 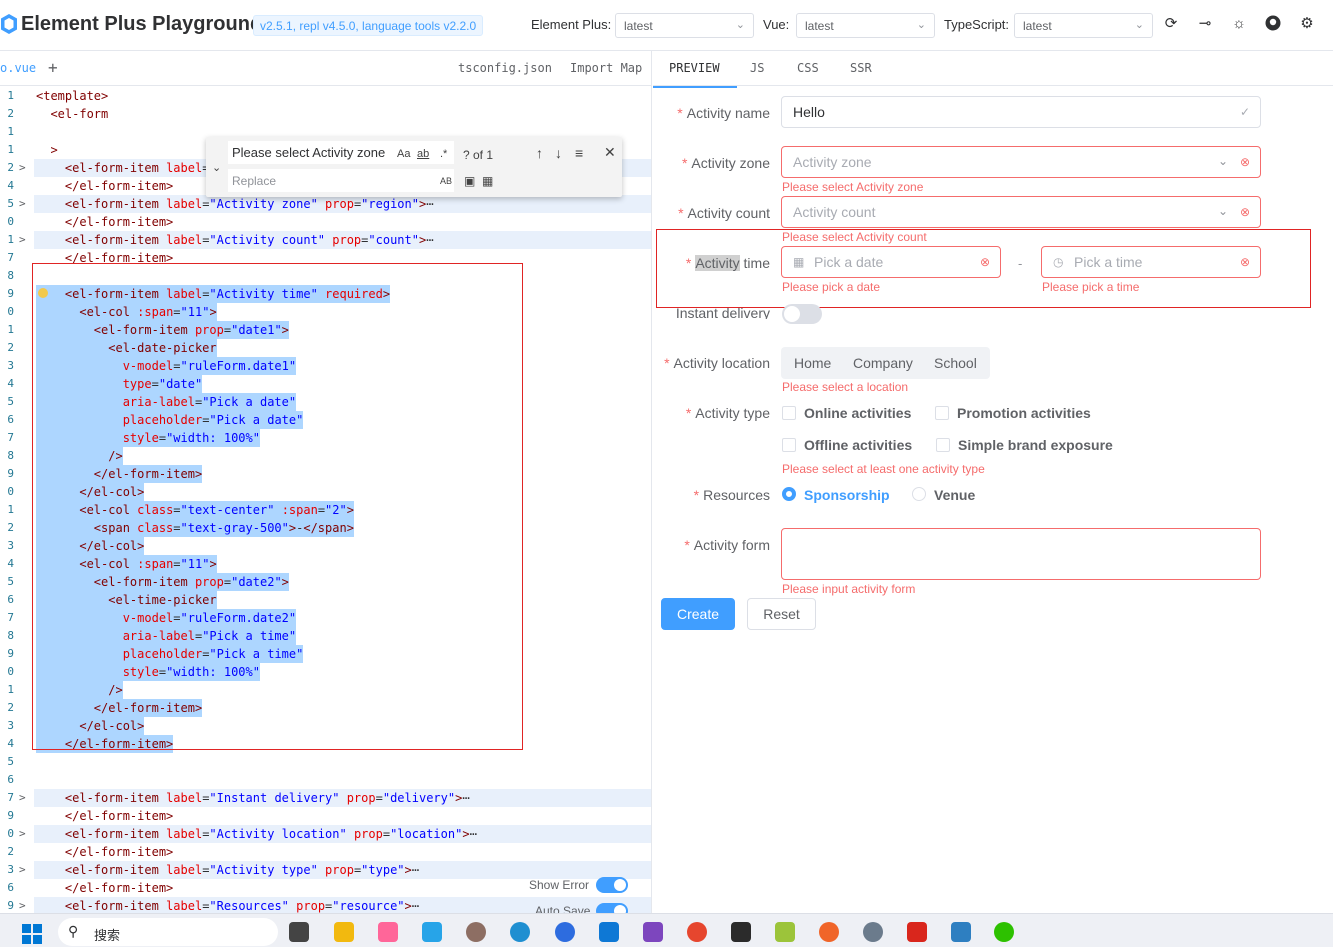 What do you see at coordinates (325, 762) in the screenshot?
I see `code-line: 5` at bounding box center [325, 762].